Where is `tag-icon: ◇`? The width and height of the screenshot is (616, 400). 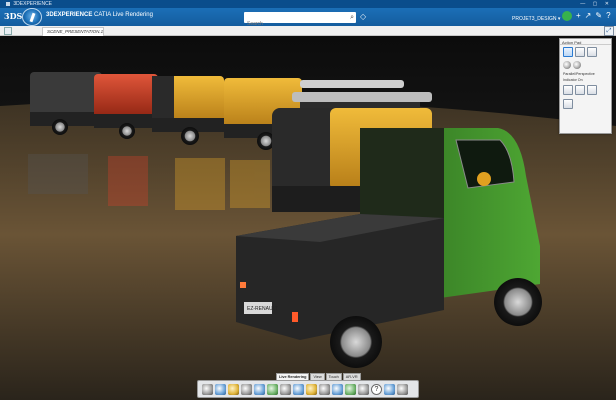 tag-icon: ◇ is located at coordinates (363, 16).